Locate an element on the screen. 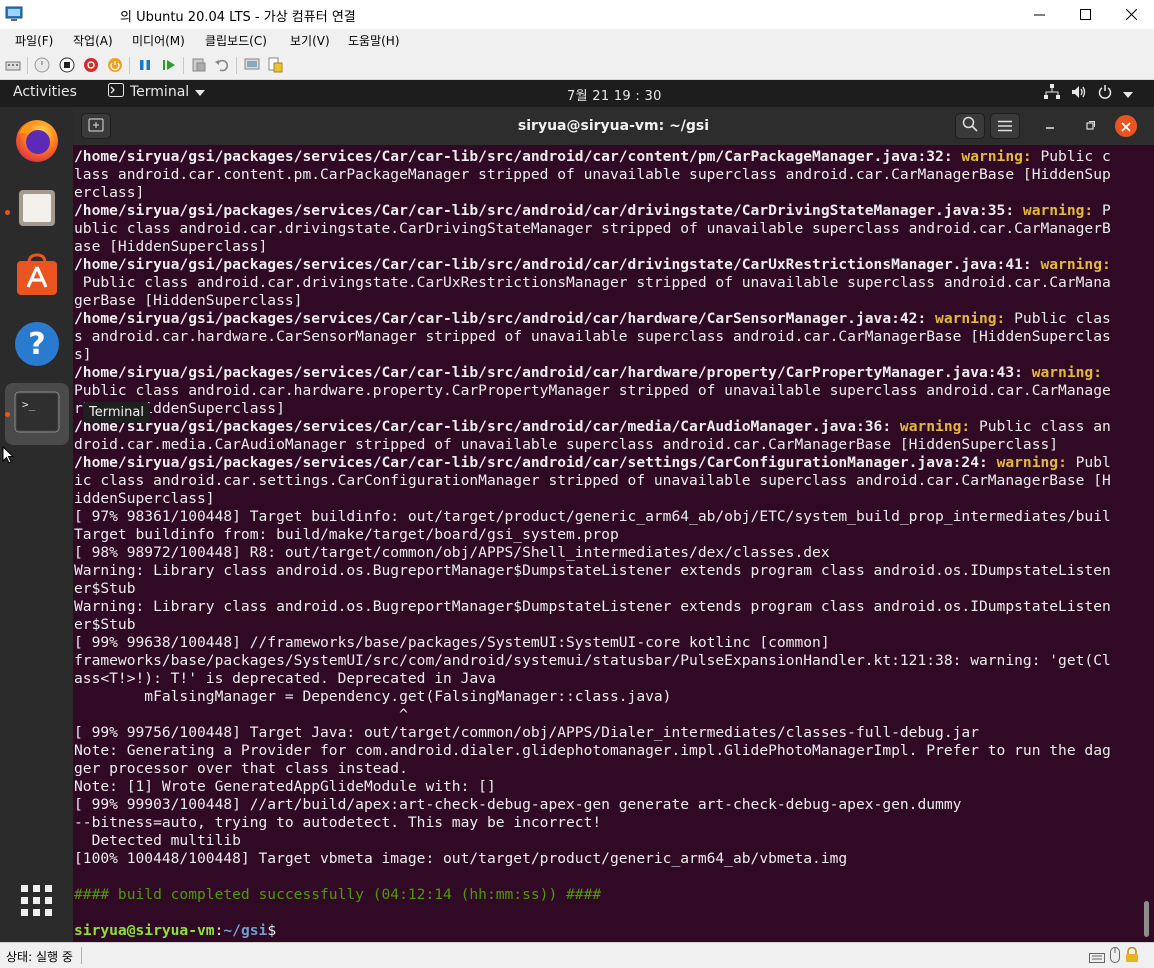 The height and width of the screenshot is (968, 1154). search-icon is located at coordinates (970, 126).